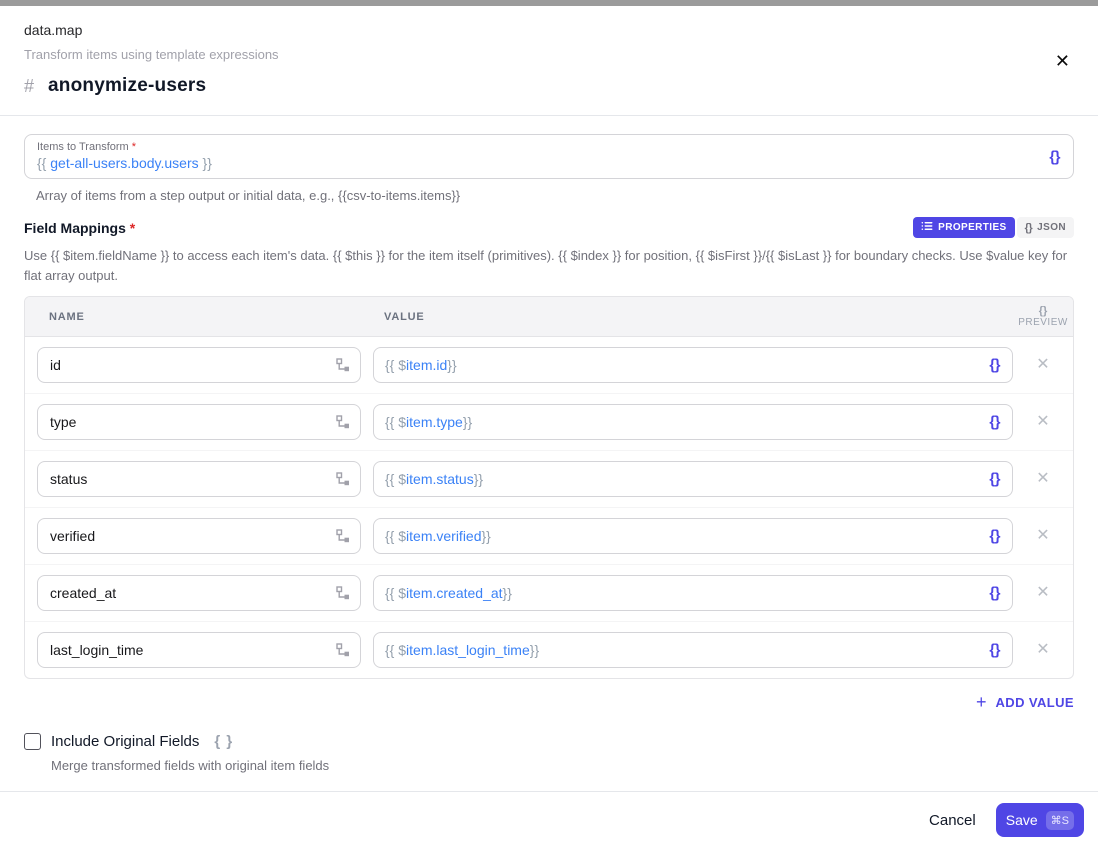  What do you see at coordinates (1039, 820) in the screenshot?
I see `save-button: Save ⌘S` at bounding box center [1039, 820].